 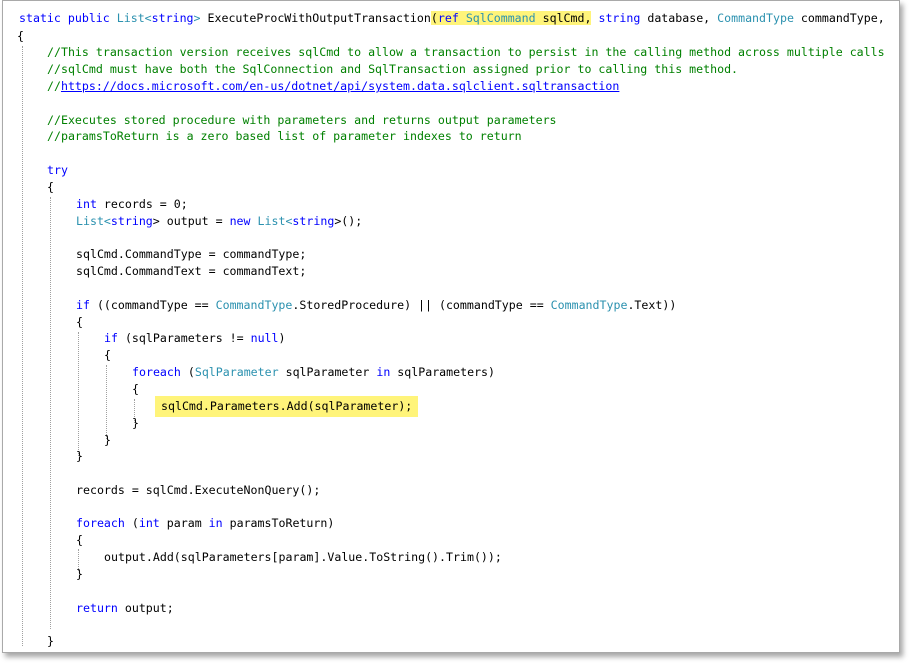 I want to click on highlighted-add-param: sqlCmd.Parameters.Add(sqlParameter);, so click(x=287, y=406).